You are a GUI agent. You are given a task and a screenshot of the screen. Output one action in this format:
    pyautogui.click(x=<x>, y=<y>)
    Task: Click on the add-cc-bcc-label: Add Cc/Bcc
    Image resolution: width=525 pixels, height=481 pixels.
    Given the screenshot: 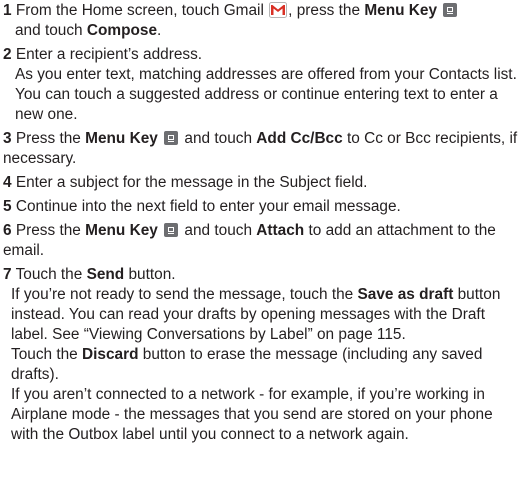 What is the action you would take?
    pyautogui.click(x=299, y=138)
    